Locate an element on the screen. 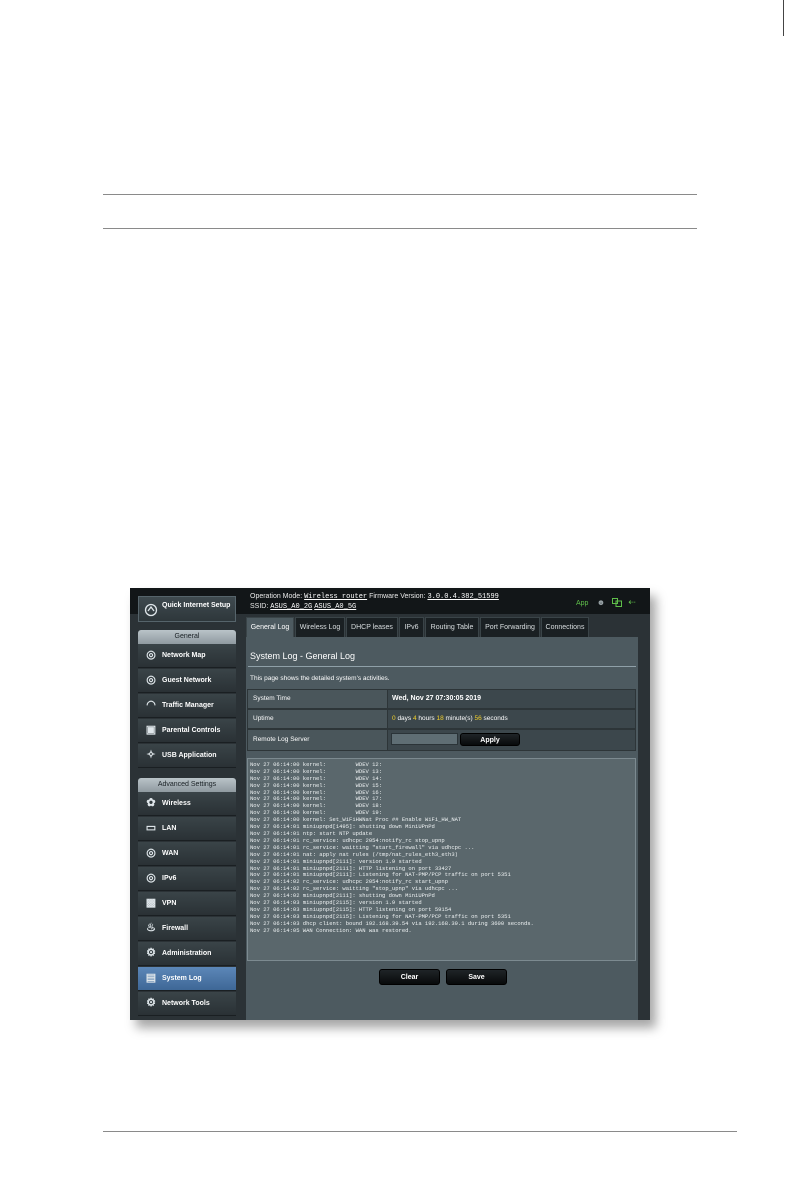 Image resolution: width=794 pixels, height=1196 pixels. puzzle-icon: ✧ is located at coordinates (151, 755).